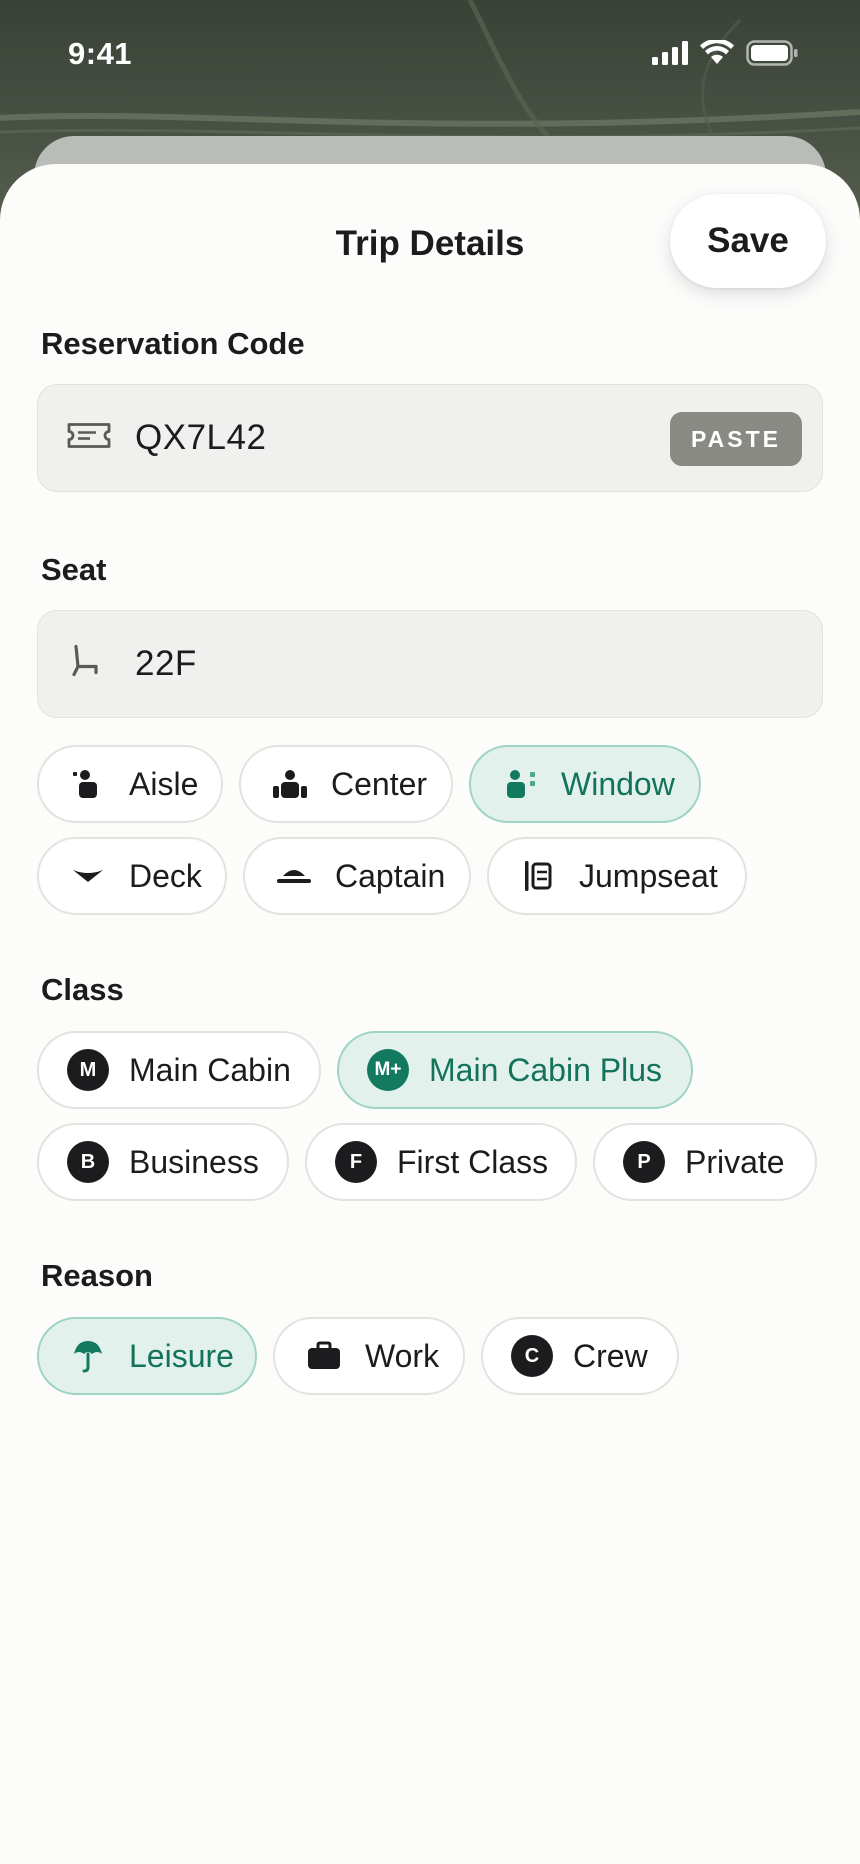 The width and height of the screenshot is (860, 1864). I want to click on wifi-icon, so click(717, 52).